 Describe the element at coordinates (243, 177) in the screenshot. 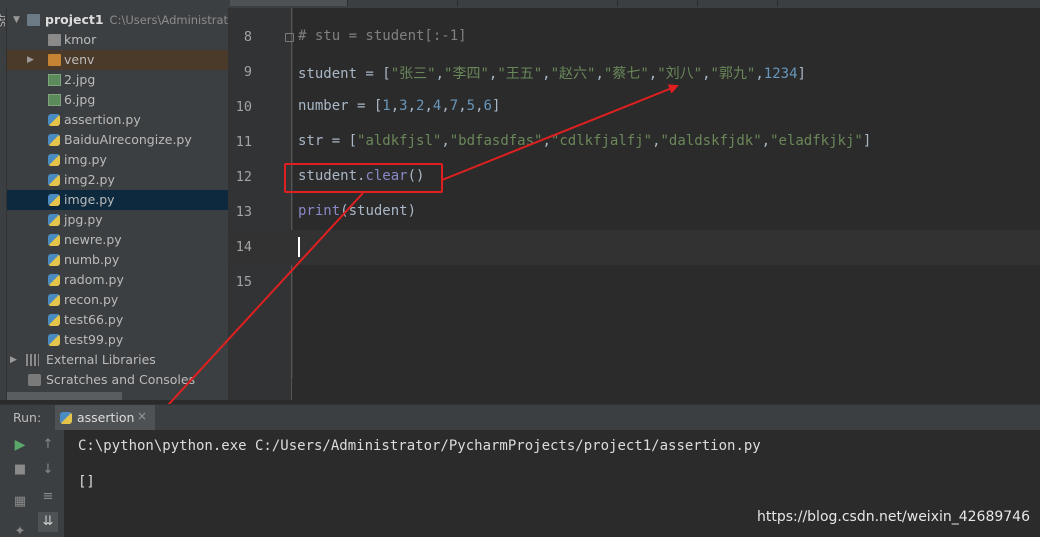

I see `line-number: 12` at that location.